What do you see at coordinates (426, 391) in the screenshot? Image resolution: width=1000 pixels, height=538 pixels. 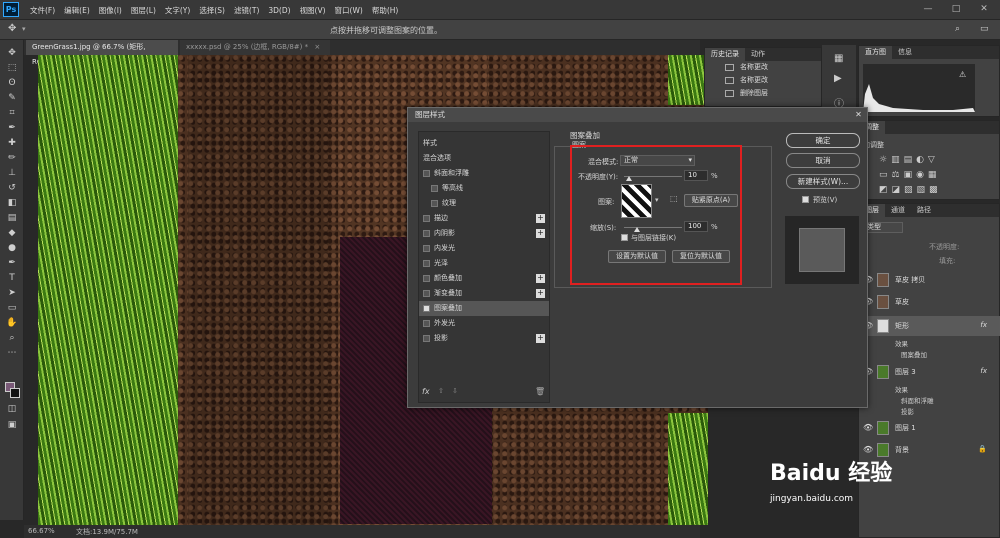 I see `fx-menu-icon: fx` at bounding box center [426, 391].